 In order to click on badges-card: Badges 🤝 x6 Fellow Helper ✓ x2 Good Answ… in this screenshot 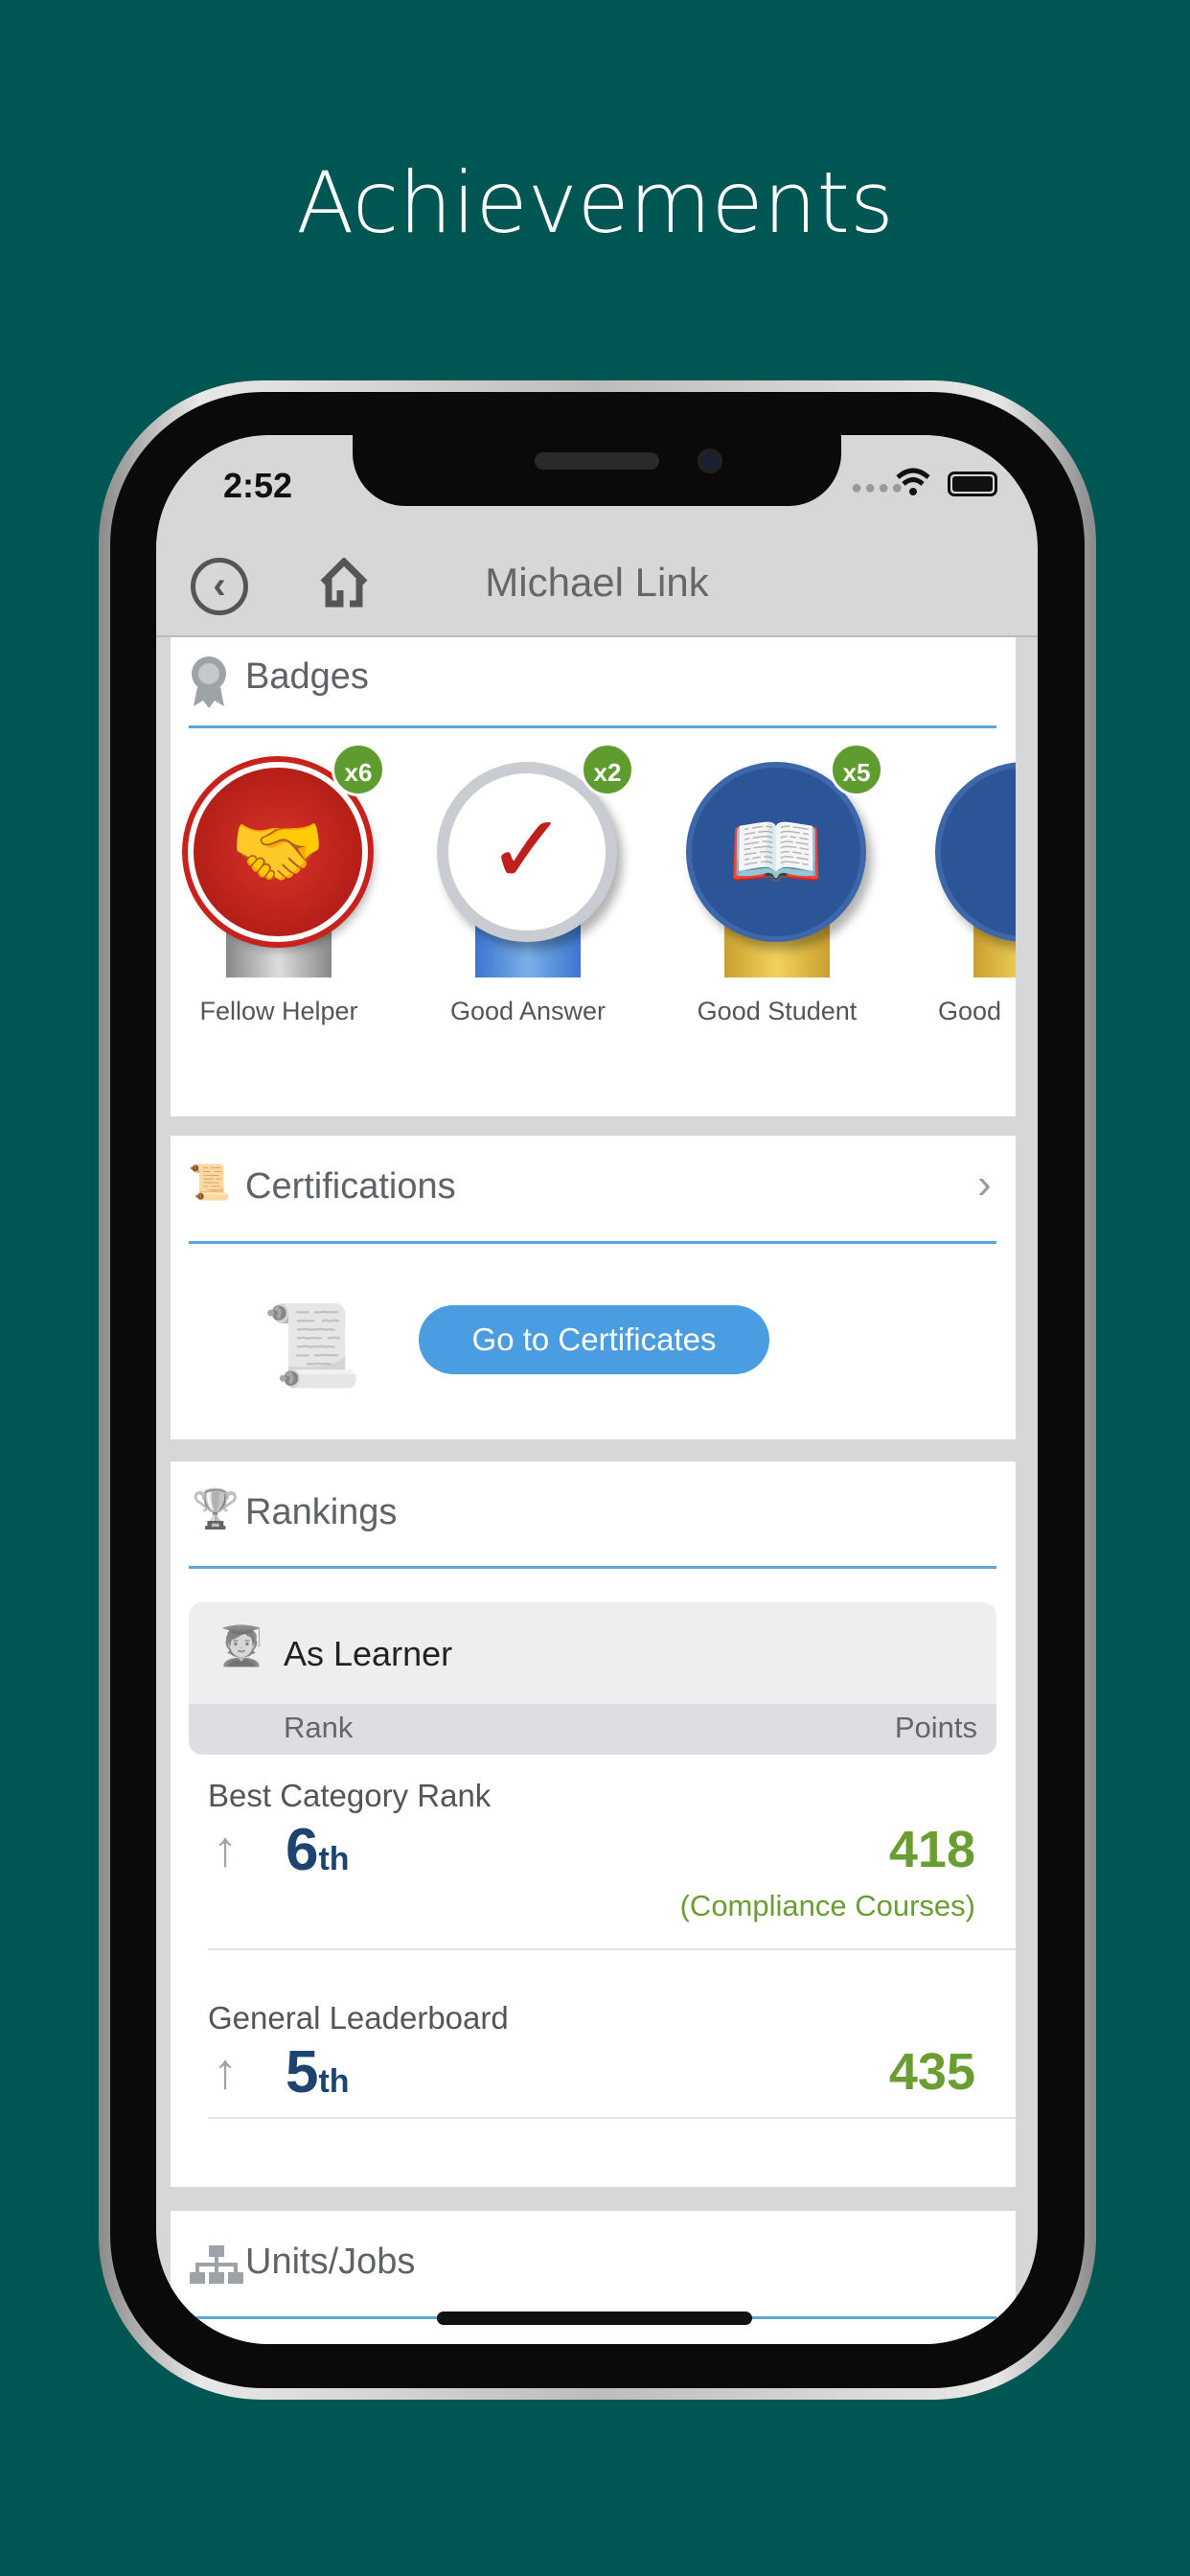, I will do `click(593, 876)`.